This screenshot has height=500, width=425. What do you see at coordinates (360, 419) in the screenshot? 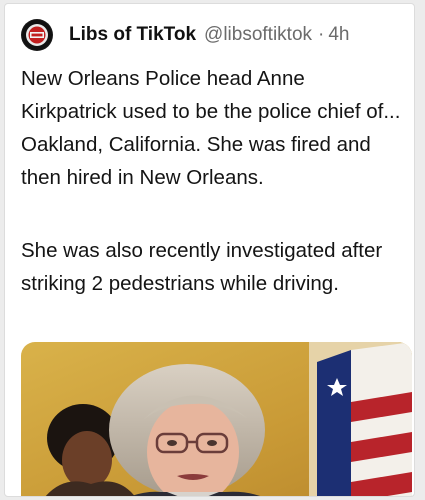
I see `flag-icon` at bounding box center [360, 419].